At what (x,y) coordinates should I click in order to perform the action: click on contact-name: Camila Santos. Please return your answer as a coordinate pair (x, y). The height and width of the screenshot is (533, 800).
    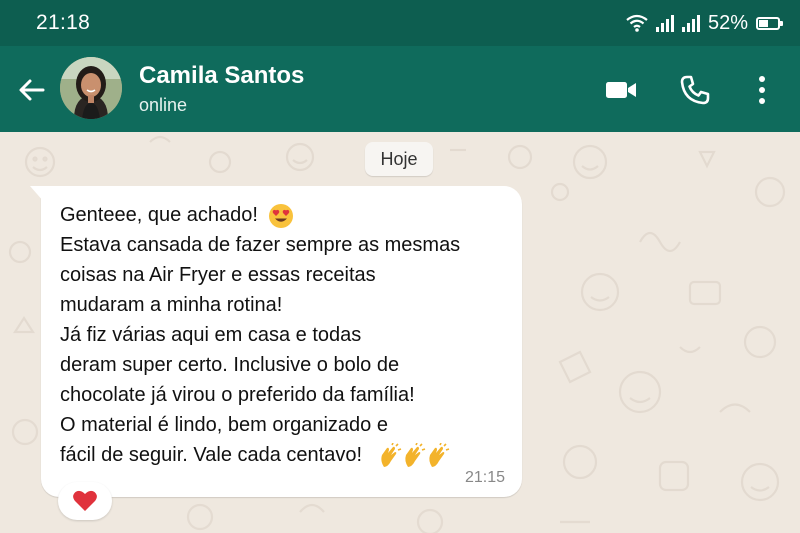
    Looking at the image, I should click on (221, 76).